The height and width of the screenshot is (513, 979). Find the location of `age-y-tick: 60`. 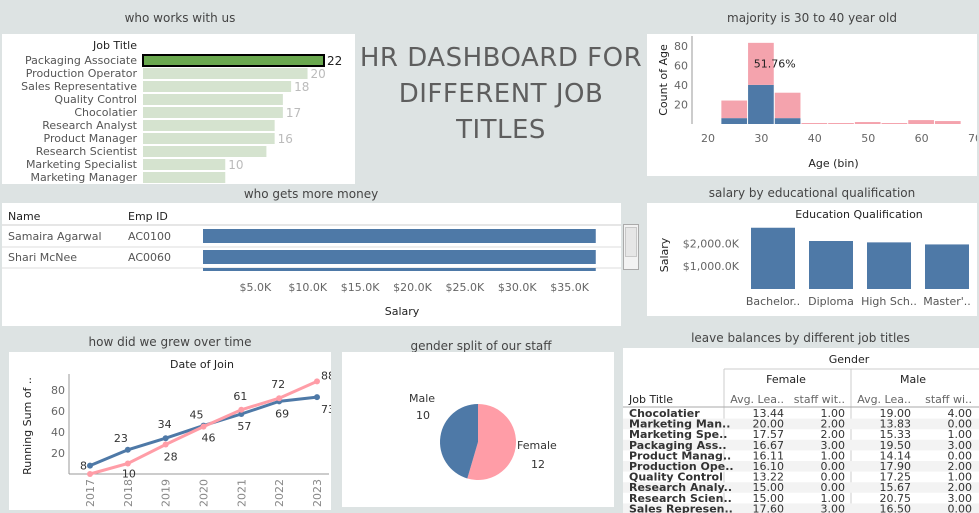

age-y-tick: 60 is located at coordinates (681, 65).